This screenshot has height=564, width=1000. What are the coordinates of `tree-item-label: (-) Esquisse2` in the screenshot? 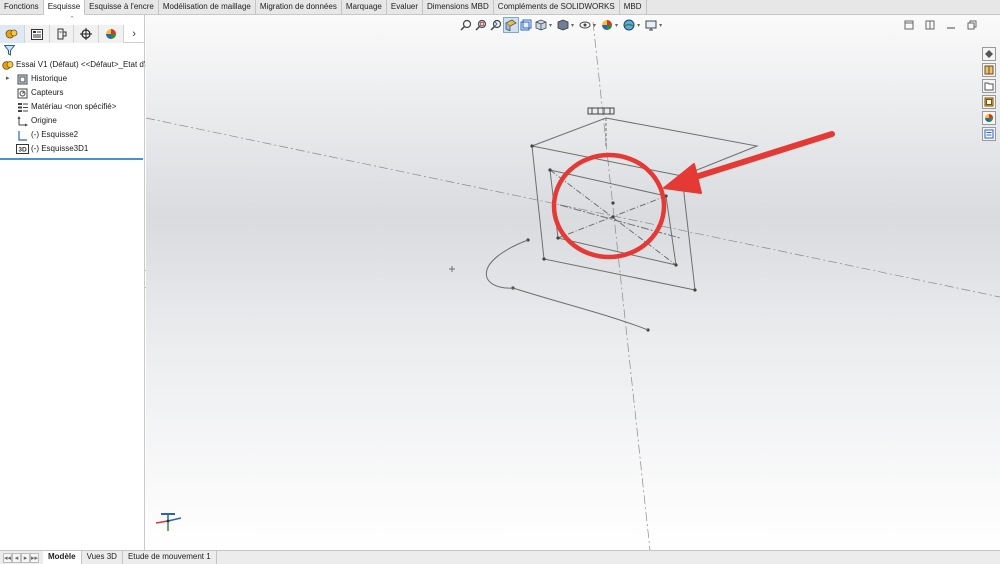 It's located at (55, 134).